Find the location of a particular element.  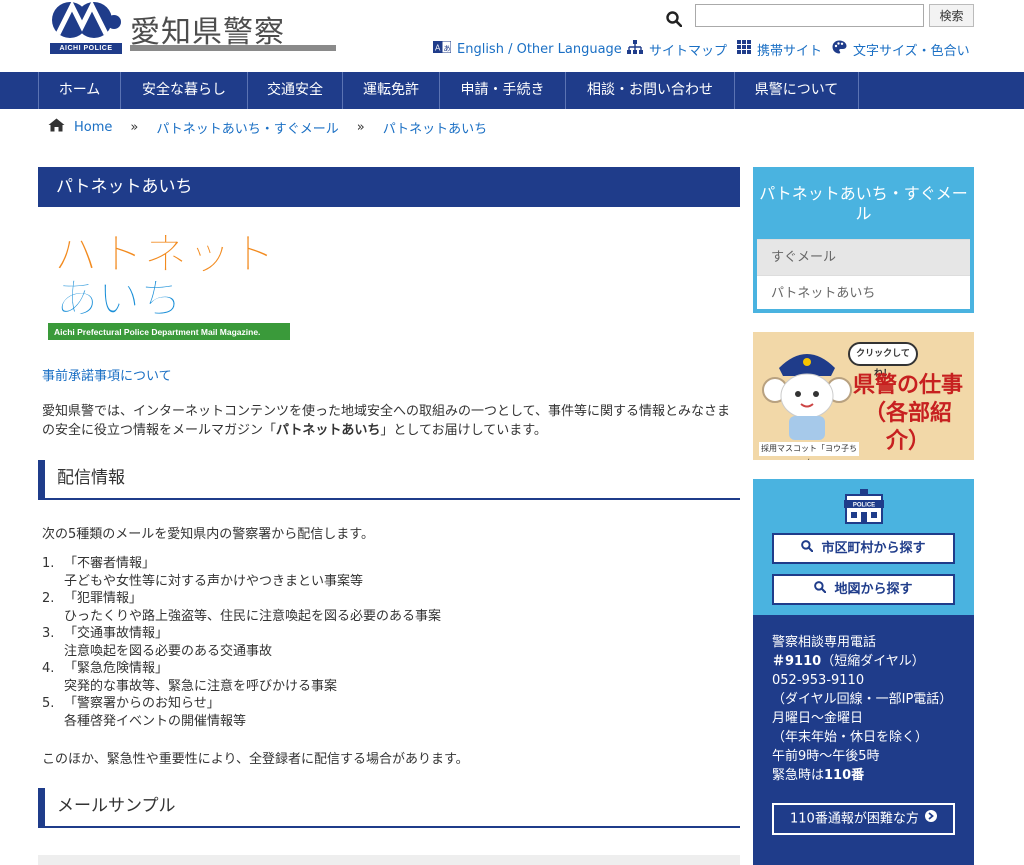

list-item-number: 5. is located at coordinates (48, 703).